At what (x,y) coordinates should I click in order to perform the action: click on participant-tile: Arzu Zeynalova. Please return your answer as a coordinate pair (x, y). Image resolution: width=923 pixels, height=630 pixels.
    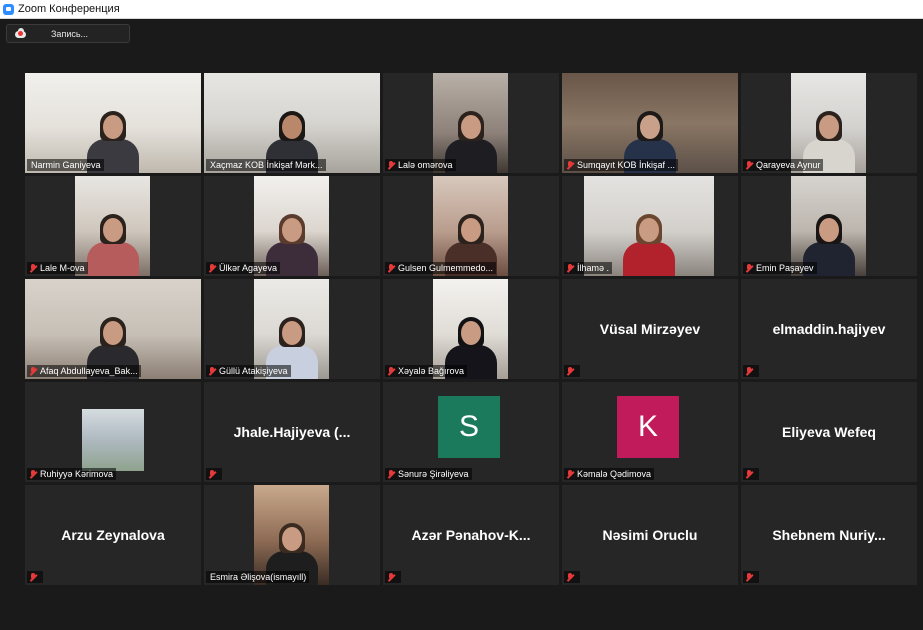
    Looking at the image, I should click on (113, 535).